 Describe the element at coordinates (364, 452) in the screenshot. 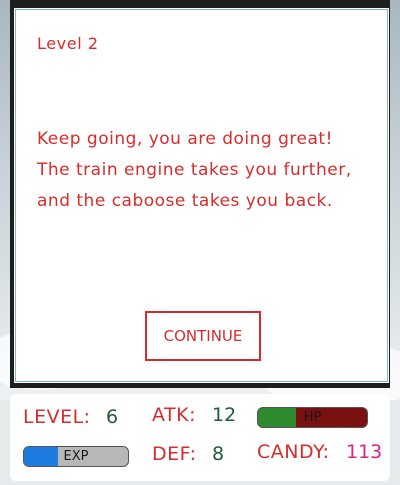

I see `candy-value: 113` at that location.